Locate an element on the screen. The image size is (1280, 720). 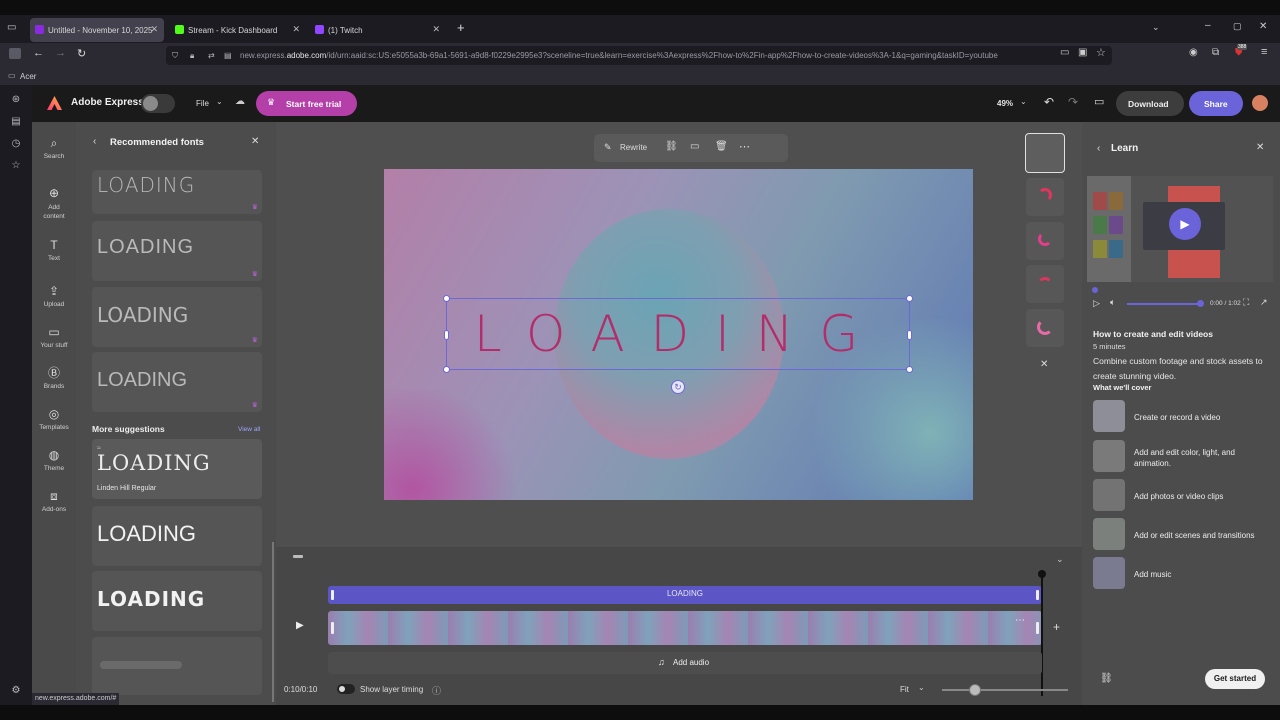
file-menu: File is located at coordinates (202, 103).